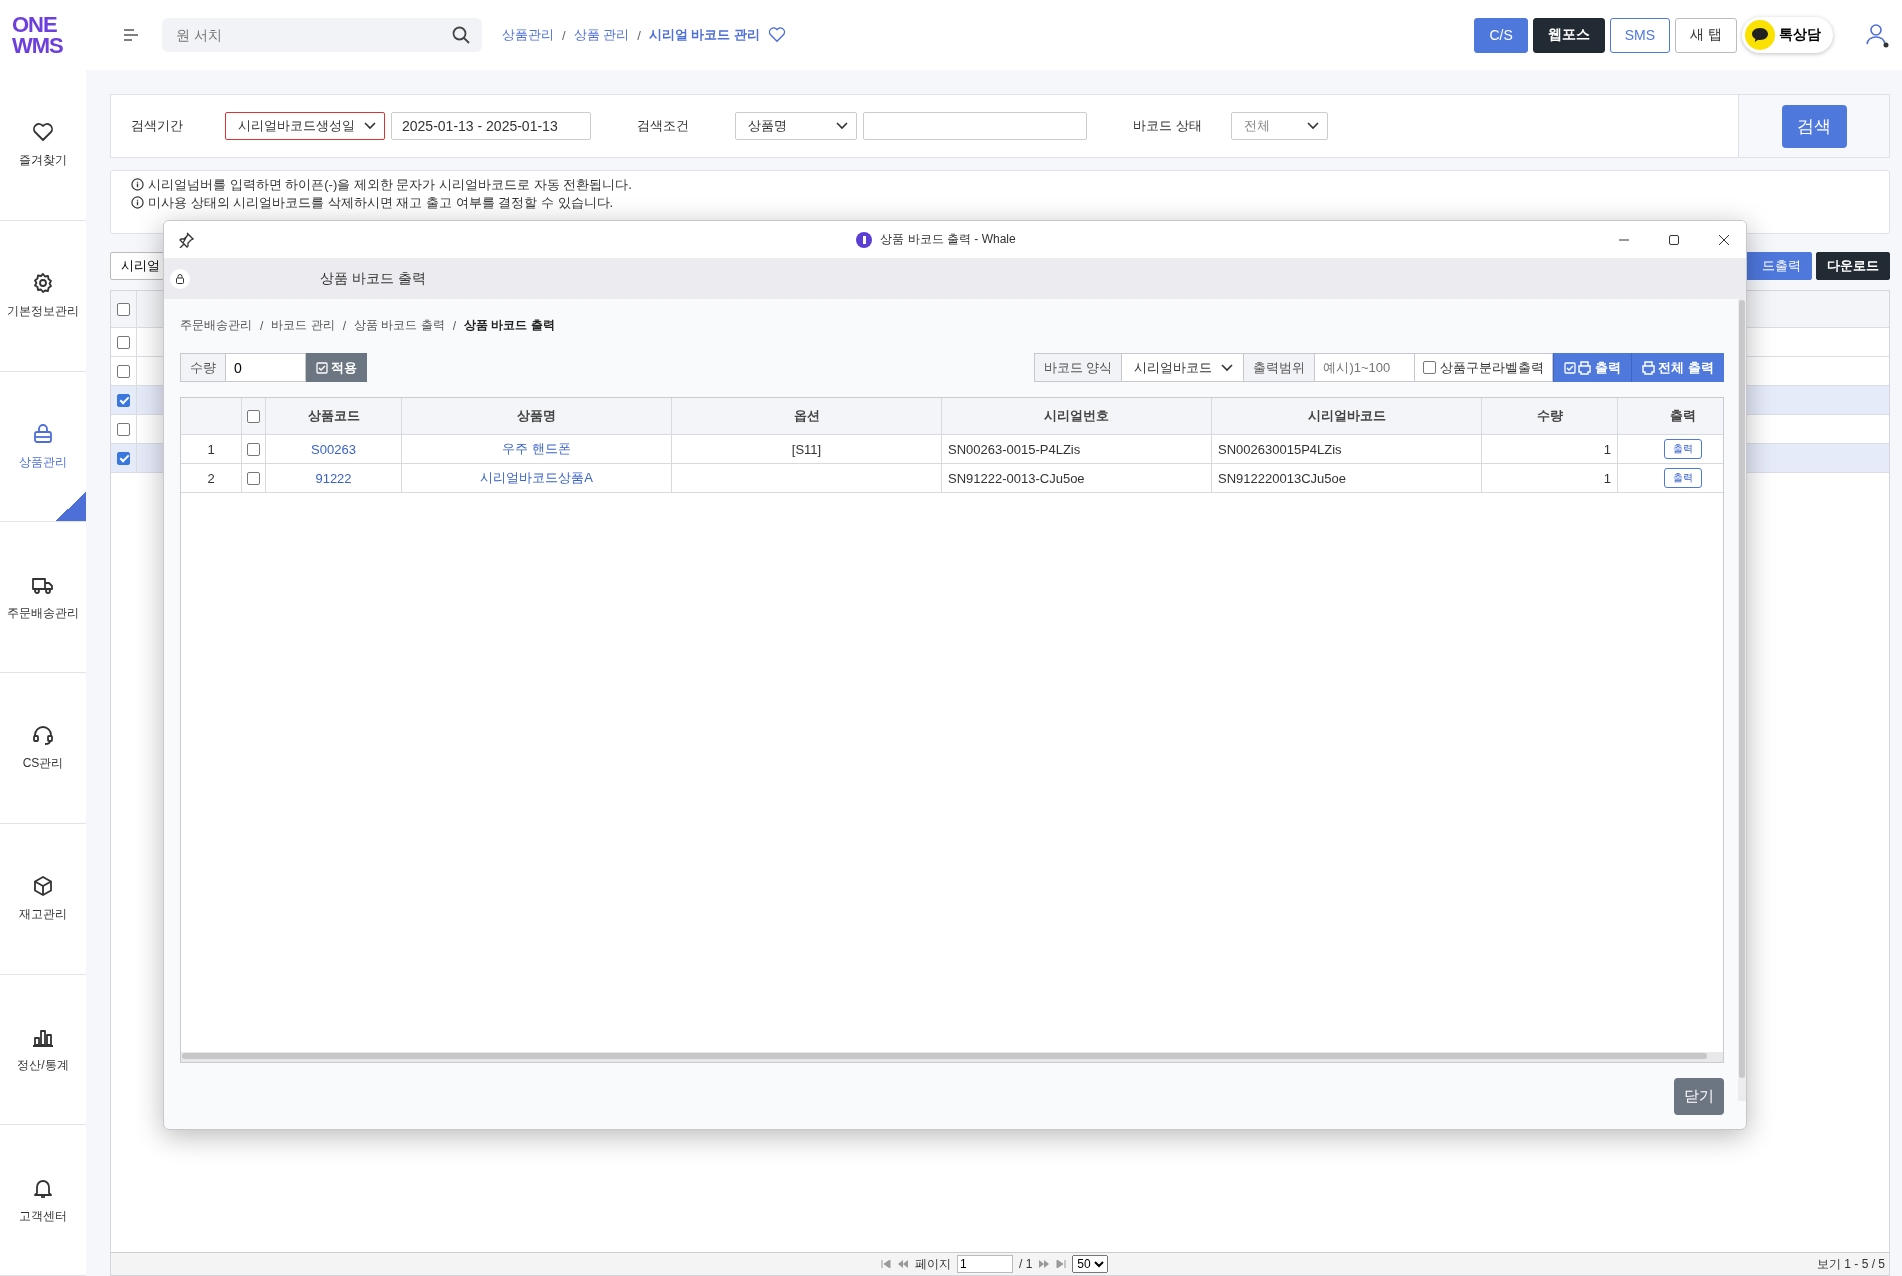 The height and width of the screenshot is (1276, 1902). I want to click on page-total: / 1, so click(1026, 1264).